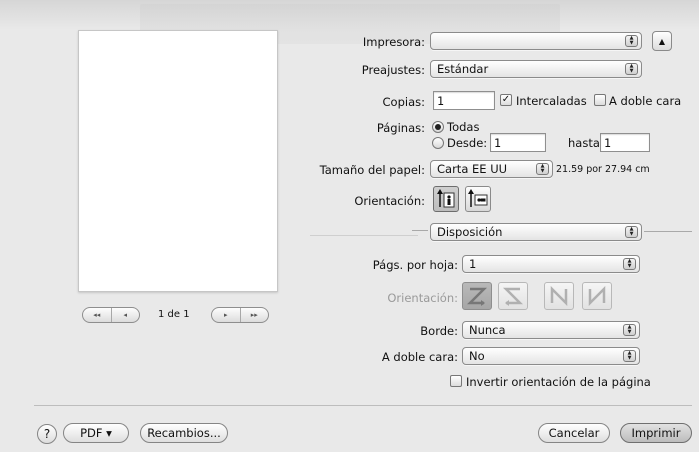 This screenshot has width=699, height=452. What do you see at coordinates (600, 100) in the screenshot?
I see `duplex-checkbox` at bounding box center [600, 100].